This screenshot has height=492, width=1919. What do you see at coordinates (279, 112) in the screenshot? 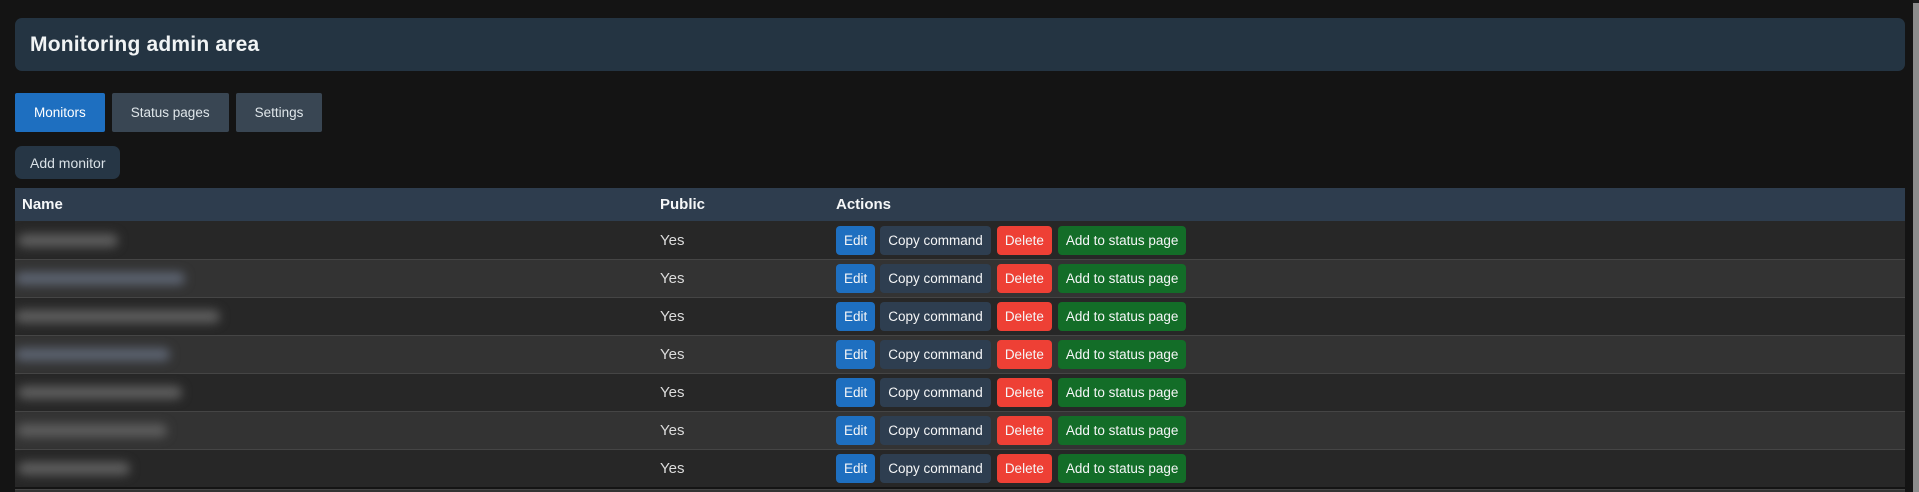
I see `tab-settings: Settings` at bounding box center [279, 112].